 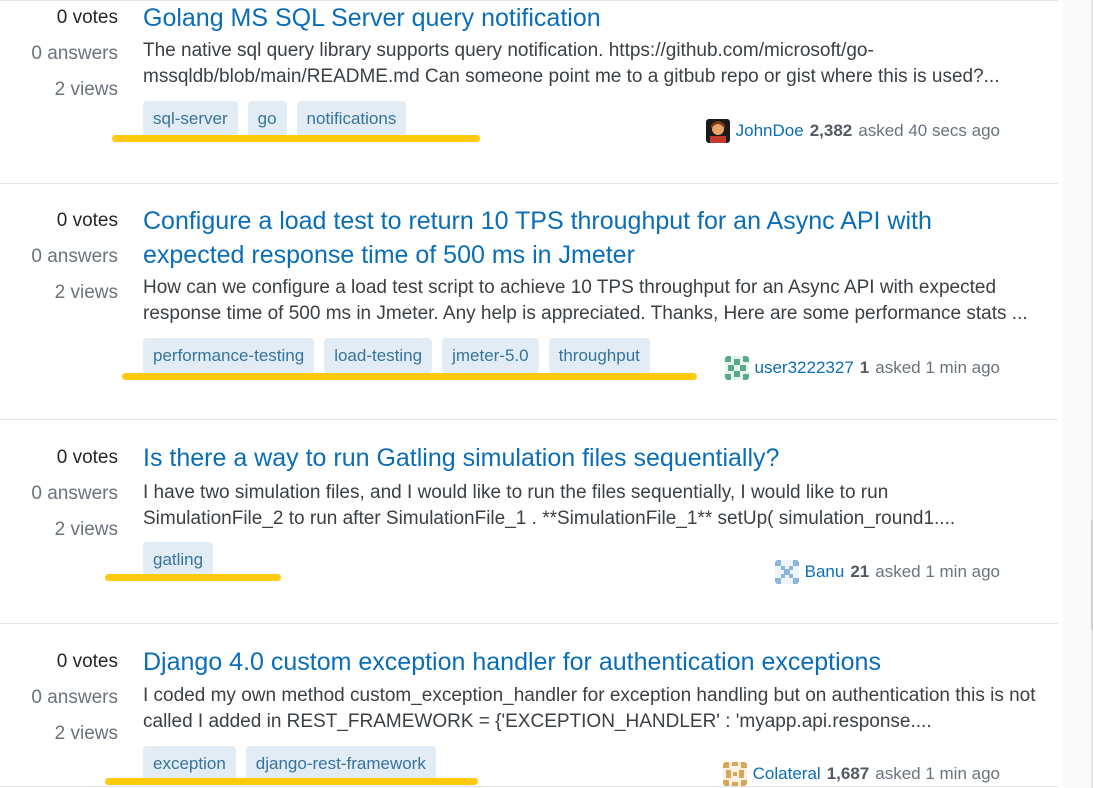 I want to click on tag-list: sql-server go notifications, so click(x=275, y=119).